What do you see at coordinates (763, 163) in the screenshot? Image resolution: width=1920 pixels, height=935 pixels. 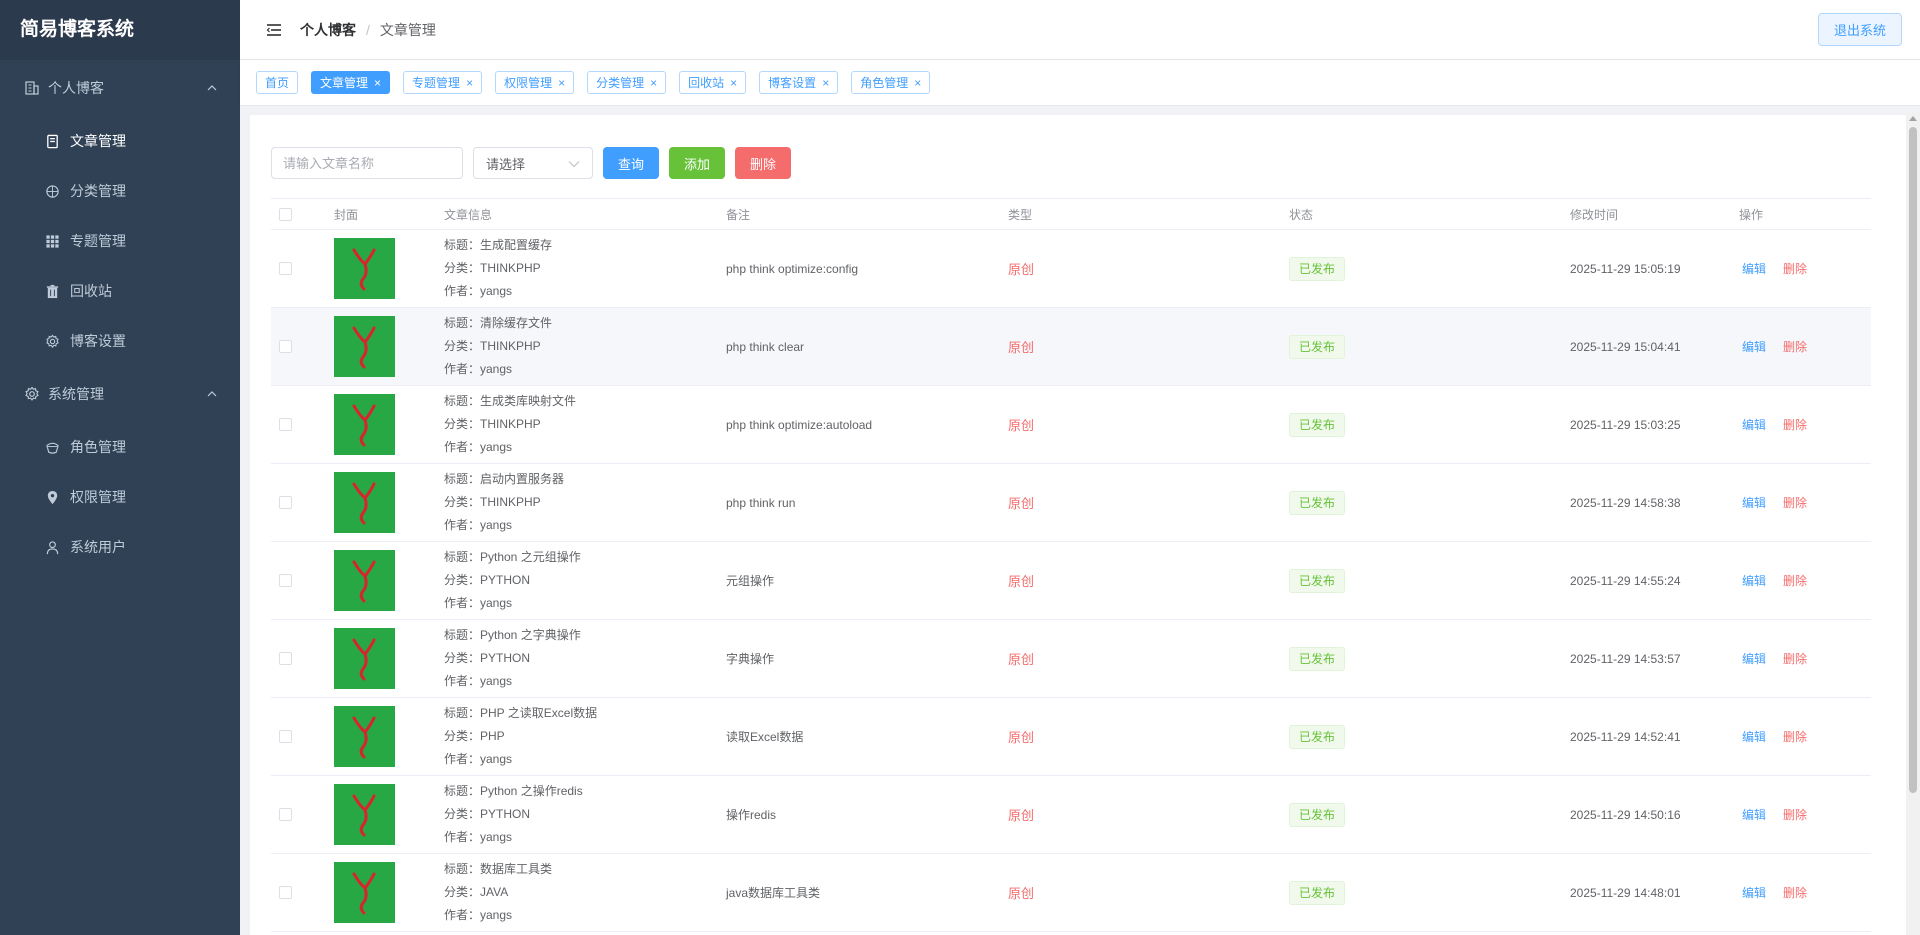 I see `delete-button: 删除` at bounding box center [763, 163].